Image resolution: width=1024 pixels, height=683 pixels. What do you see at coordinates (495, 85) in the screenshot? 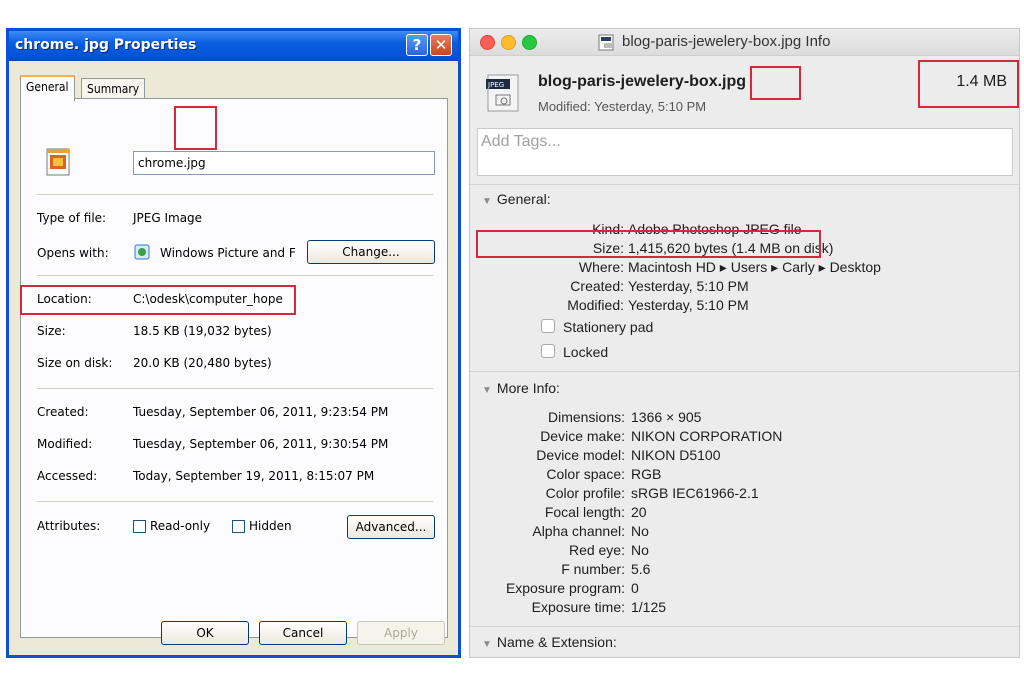
I see `jpeg-badge-text: JPEG` at bounding box center [495, 85].